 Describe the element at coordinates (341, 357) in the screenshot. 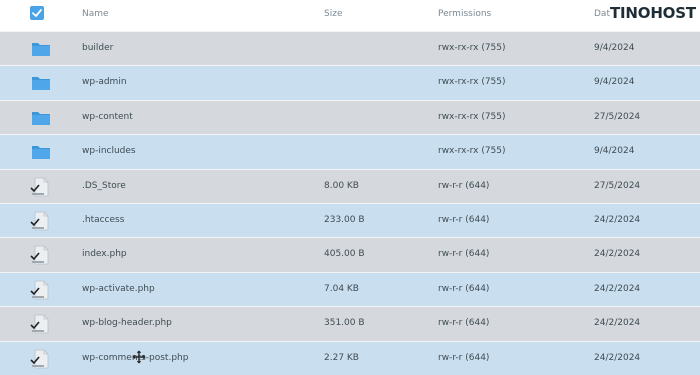

I see `row-size: 2.27 KB` at that location.